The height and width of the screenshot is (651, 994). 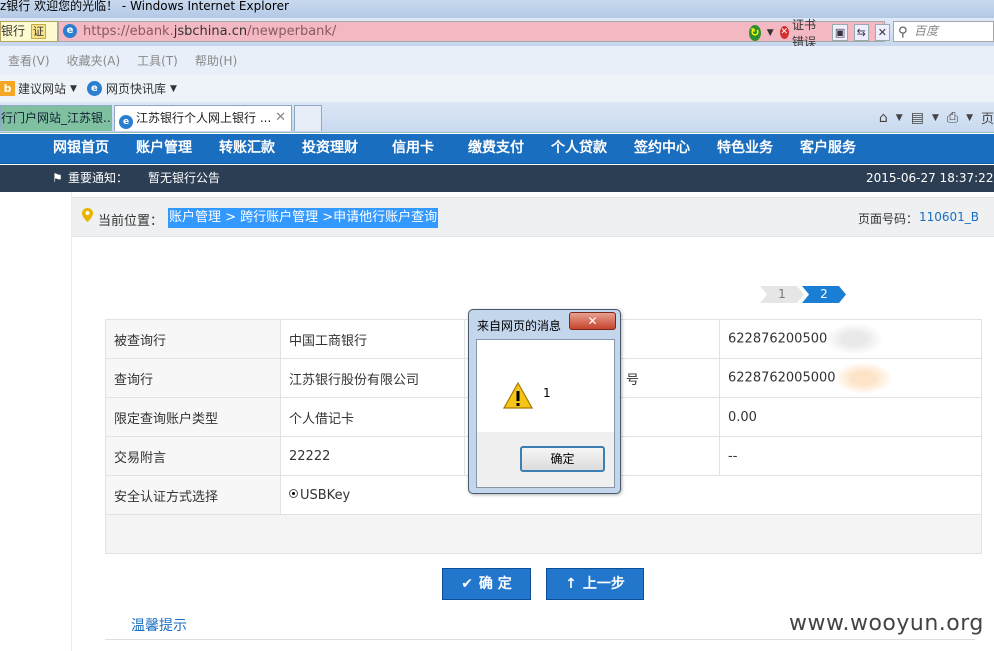 What do you see at coordinates (280, 118) in the screenshot?
I see `close-tab-icon: ✕` at bounding box center [280, 118].